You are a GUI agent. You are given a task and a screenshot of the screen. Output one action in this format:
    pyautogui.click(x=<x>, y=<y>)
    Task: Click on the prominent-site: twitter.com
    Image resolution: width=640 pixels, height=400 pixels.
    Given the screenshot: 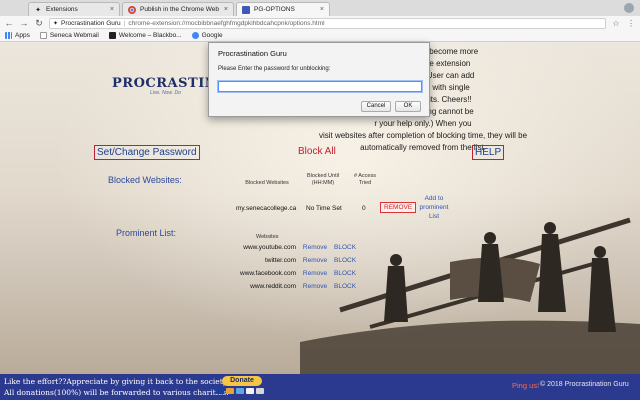 What is the action you would take?
    pyautogui.click(x=280, y=260)
    